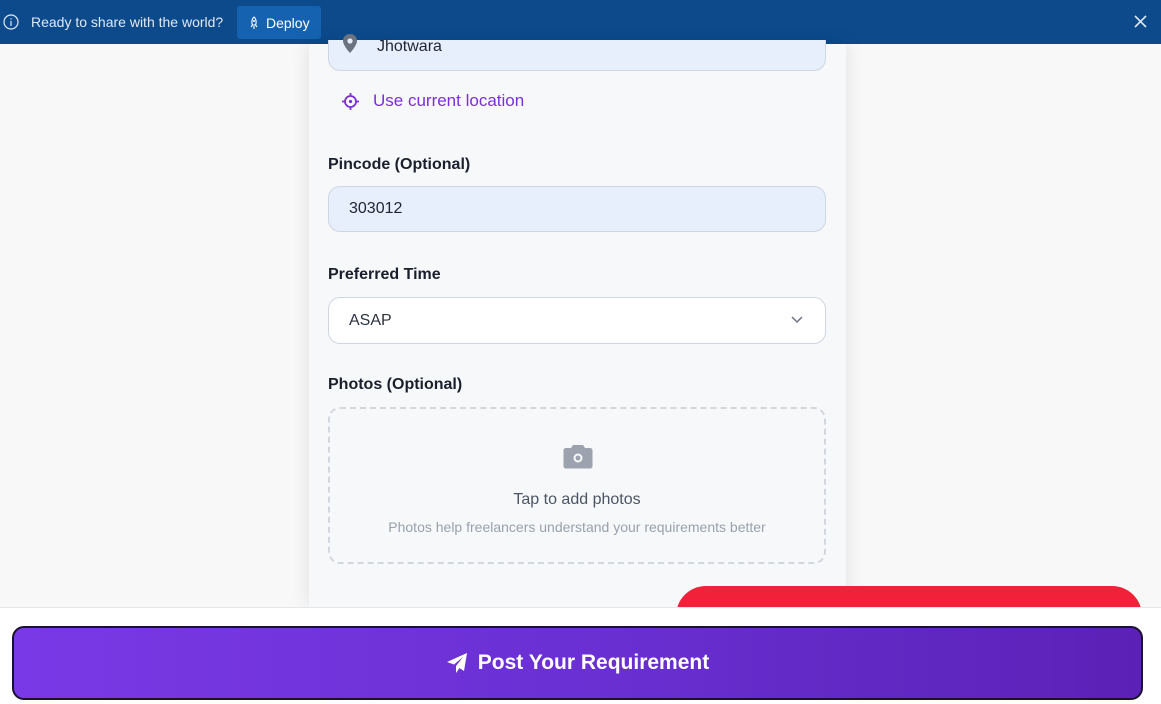 This screenshot has width=1161, height=704. Describe the element at coordinates (449, 100) in the screenshot. I see `use-location-label: Use current location` at that location.